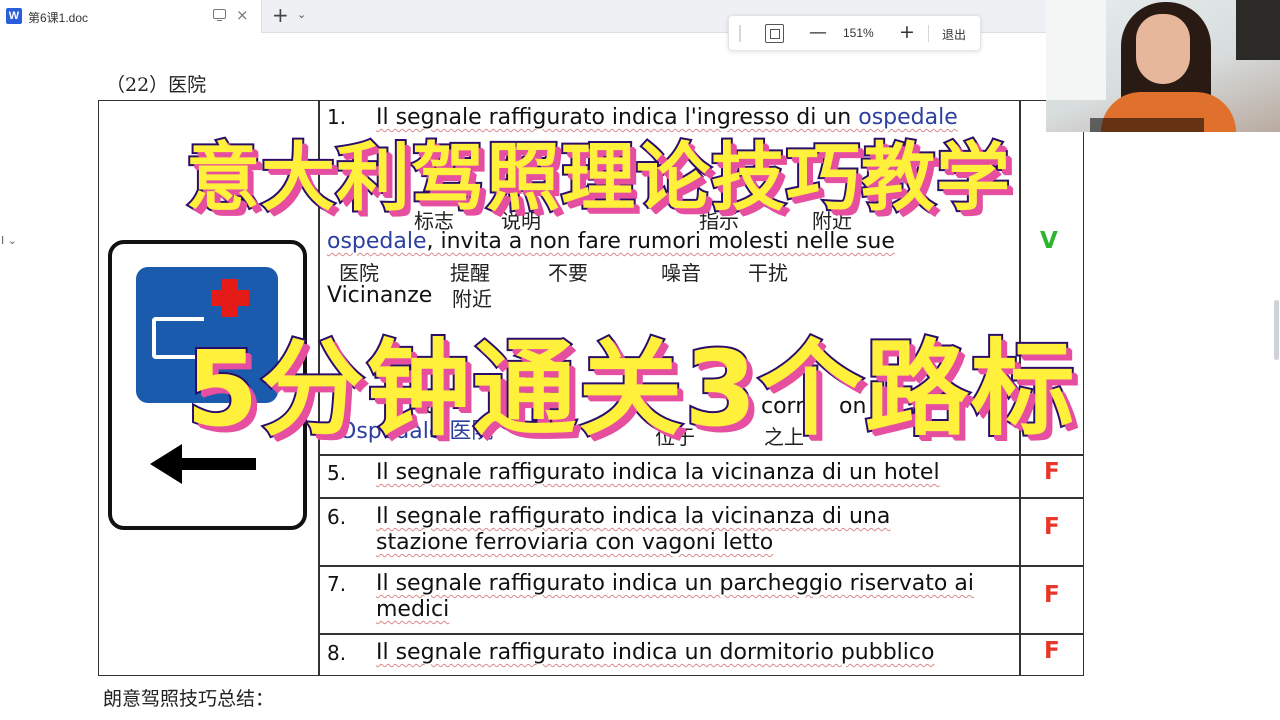 Image resolution: width=1280 pixels, height=720 pixels. I want to click on webcam-feed, so click(1163, 66).